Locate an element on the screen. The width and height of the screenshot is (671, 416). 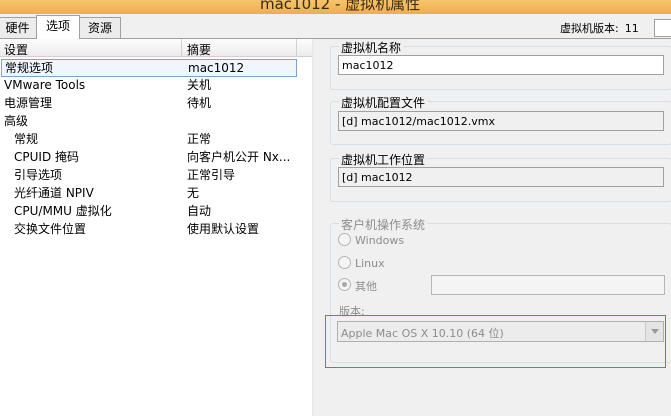
row-summary: 正常引导 is located at coordinates (211, 175).